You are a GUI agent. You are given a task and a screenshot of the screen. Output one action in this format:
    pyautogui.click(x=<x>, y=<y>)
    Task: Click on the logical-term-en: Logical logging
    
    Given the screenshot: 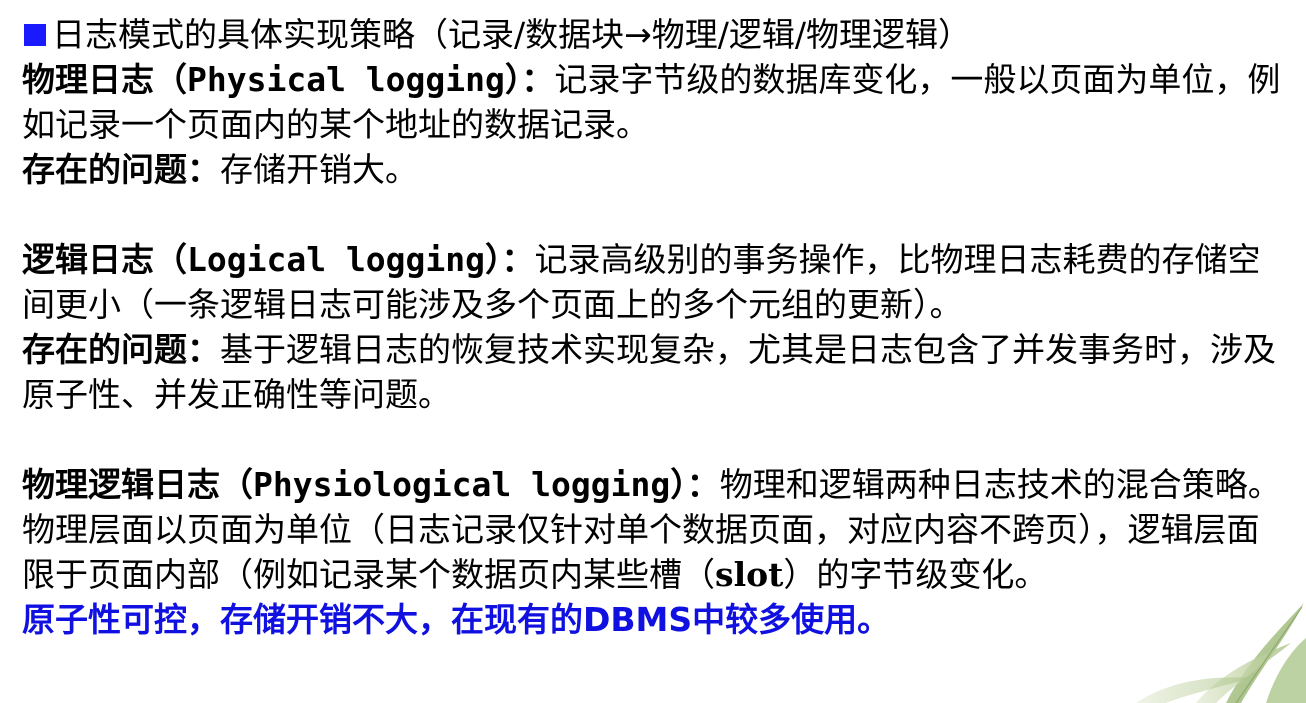 What is the action you would take?
    pyautogui.click(x=336, y=259)
    